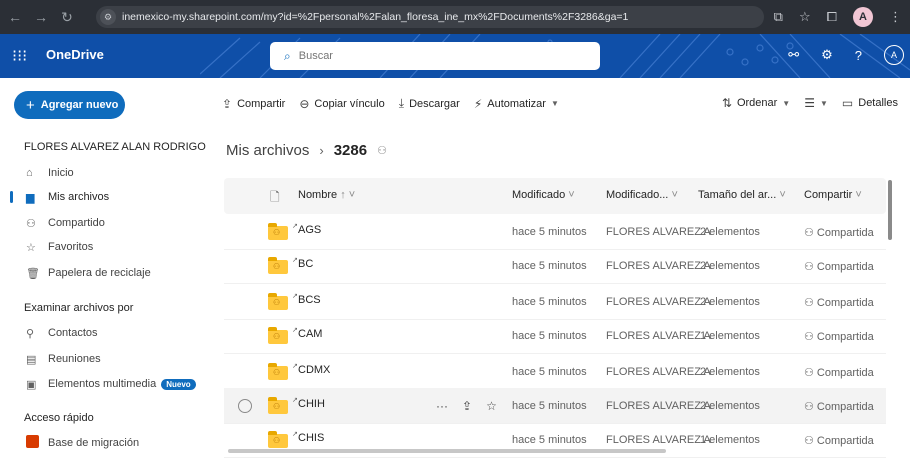  Describe the element at coordinates (305, 264) in the screenshot. I see `file-name: BC` at that location.